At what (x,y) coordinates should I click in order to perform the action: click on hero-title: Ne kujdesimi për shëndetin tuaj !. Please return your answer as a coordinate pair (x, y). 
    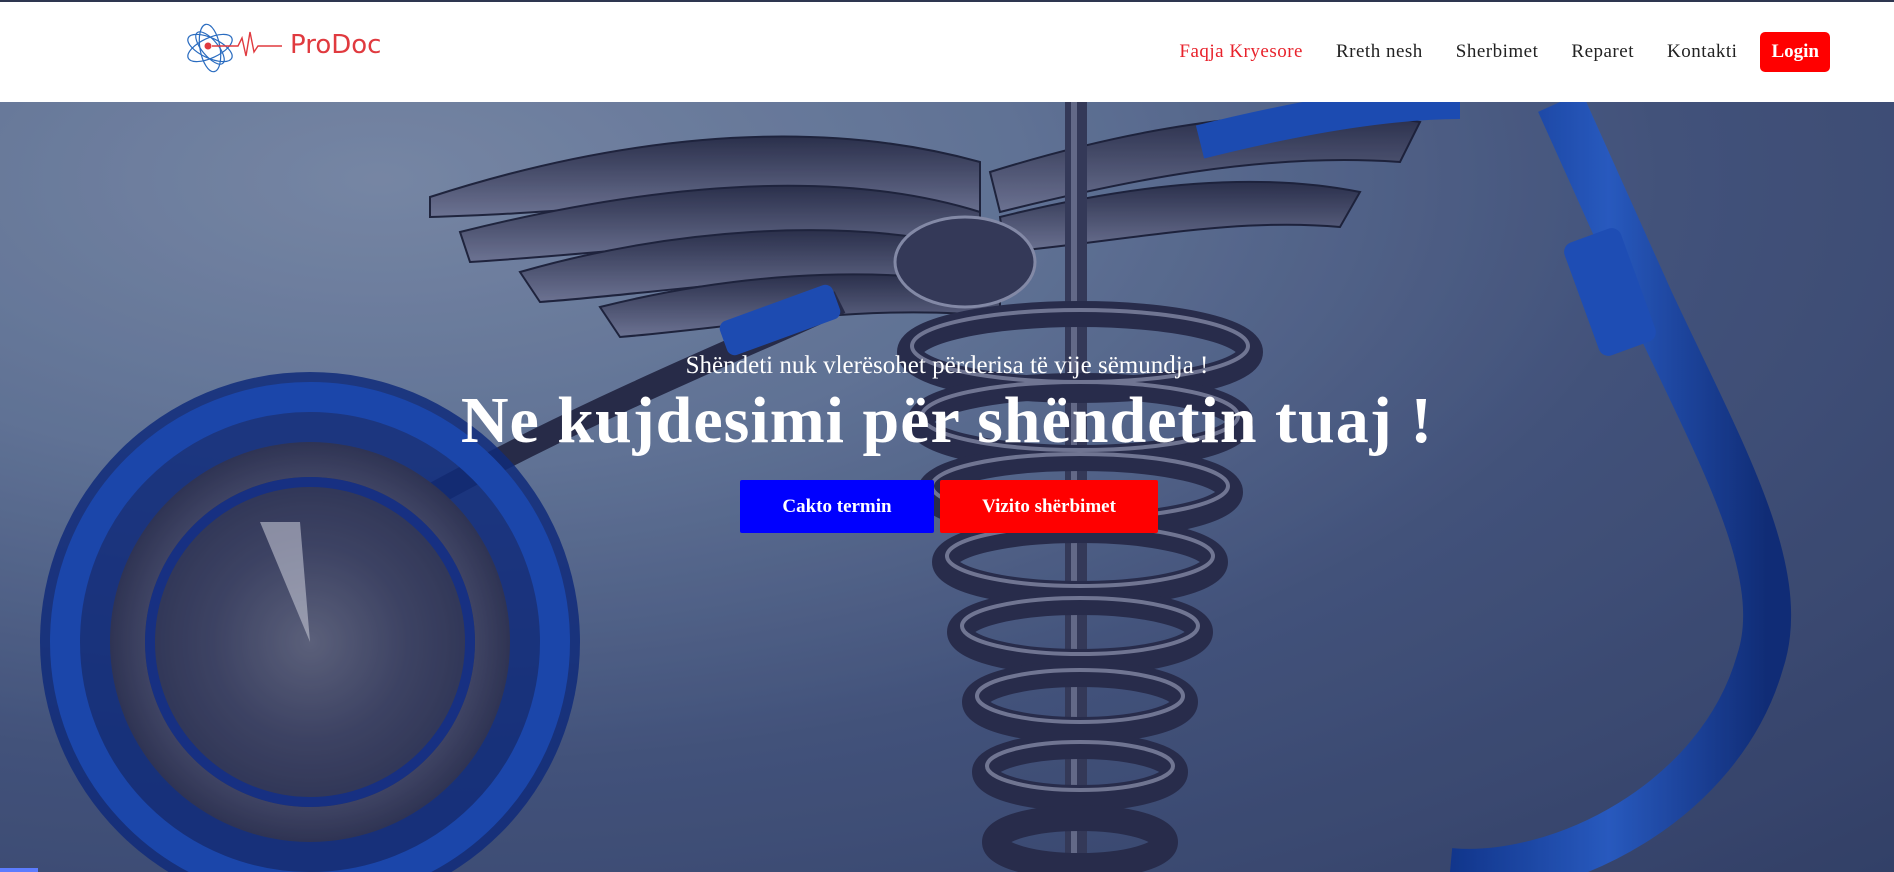
    Looking at the image, I should click on (947, 420).